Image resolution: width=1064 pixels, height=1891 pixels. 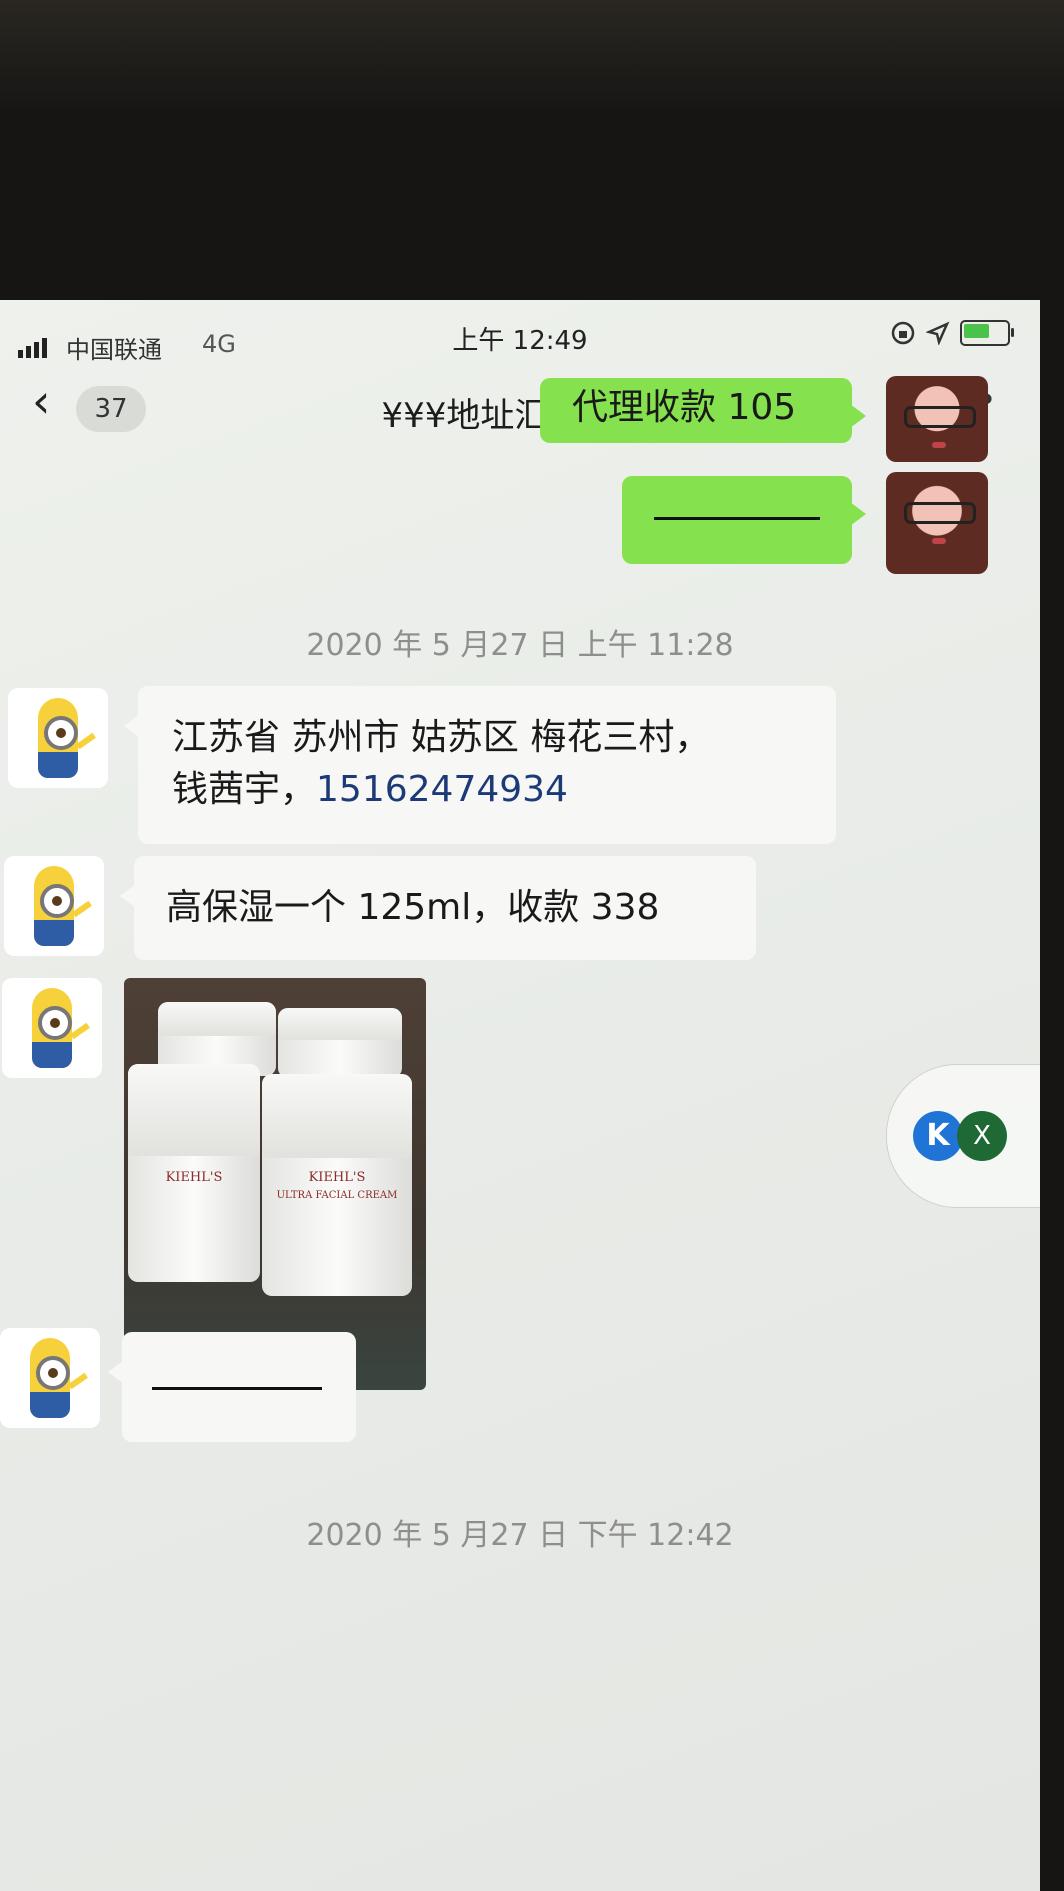 What do you see at coordinates (520, 645) in the screenshot?
I see `timestamp: 2020 年 5 月27 日 上午 11:28` at bounding box center [520, 645].